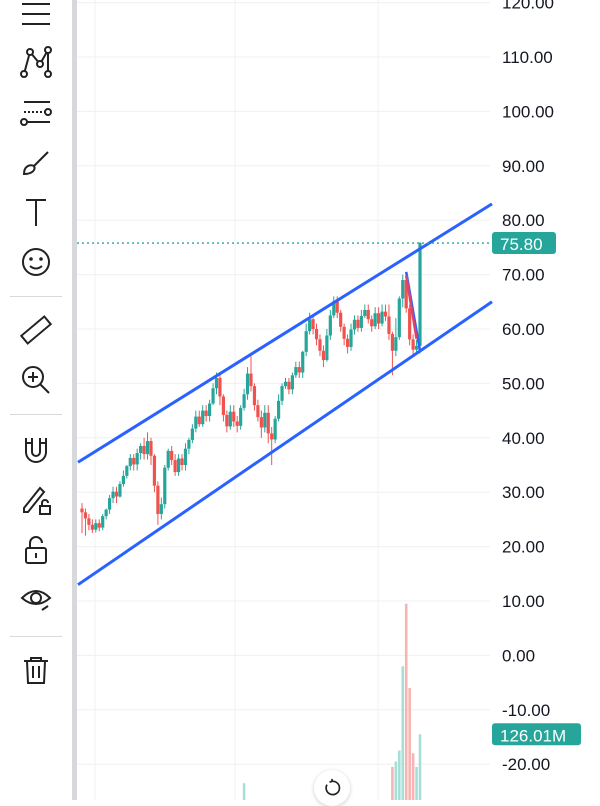 The image size is (600, 806). I want to click on y-tick-label: 90.00, so click(523, 166).